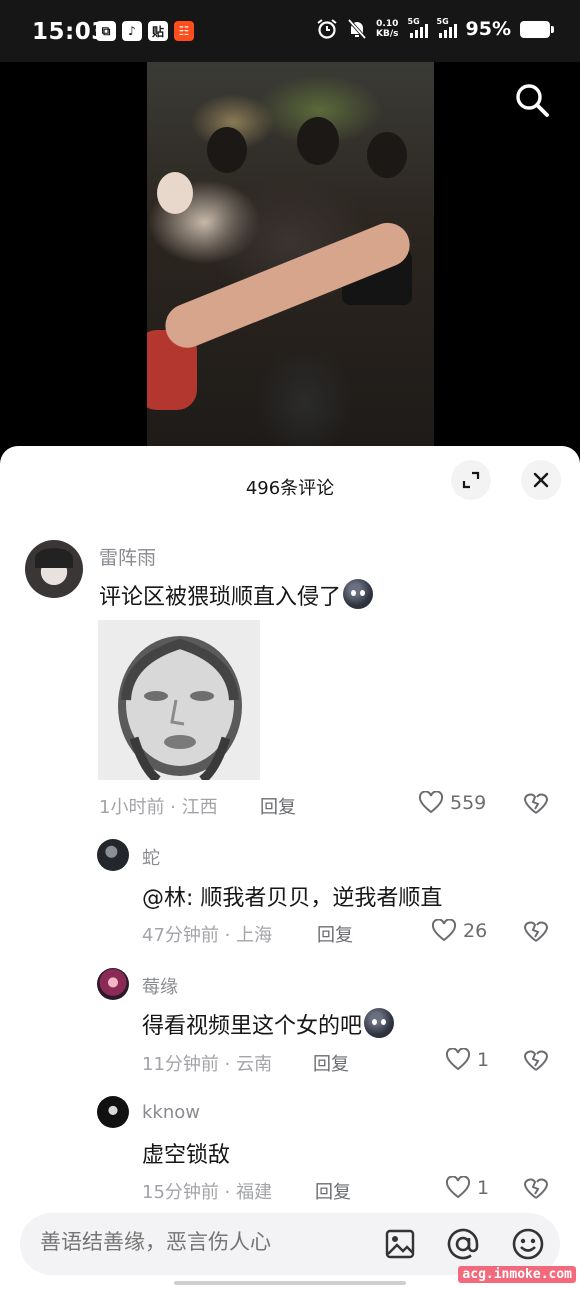 The image size is (580, 1289). I want to click on like-count: 559, so click(468, 803).